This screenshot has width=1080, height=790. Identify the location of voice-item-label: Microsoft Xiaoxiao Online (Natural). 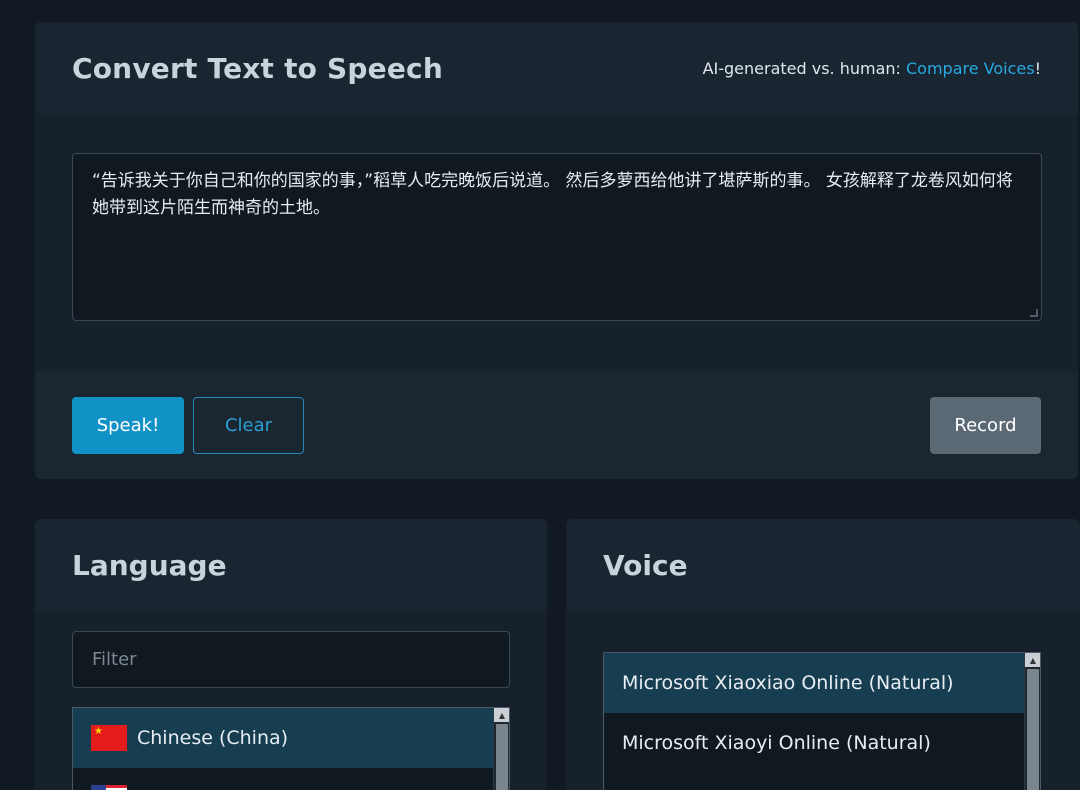
(788, 683).